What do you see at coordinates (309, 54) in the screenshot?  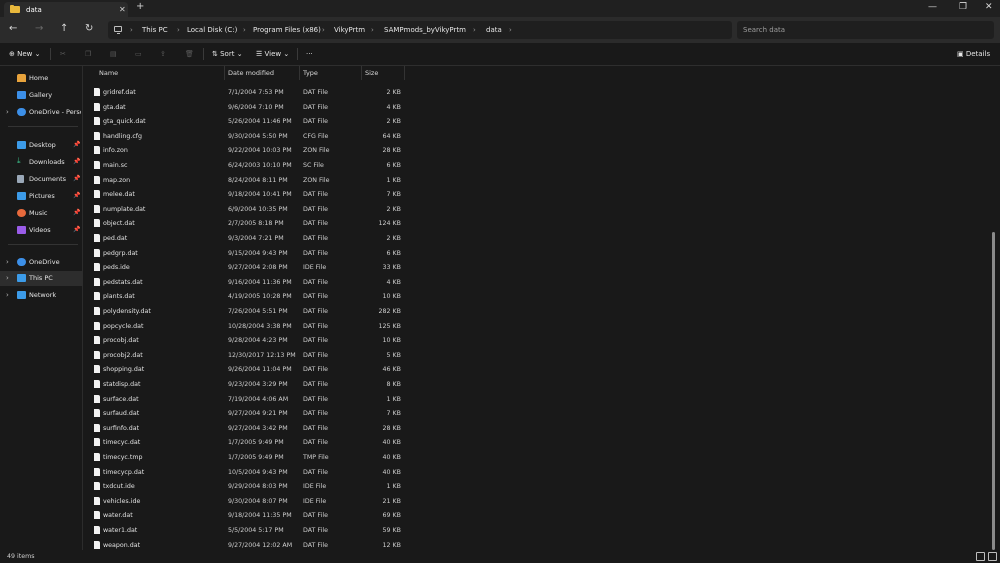 I see `more-options-button: ···` at bounding box center [309, 54].